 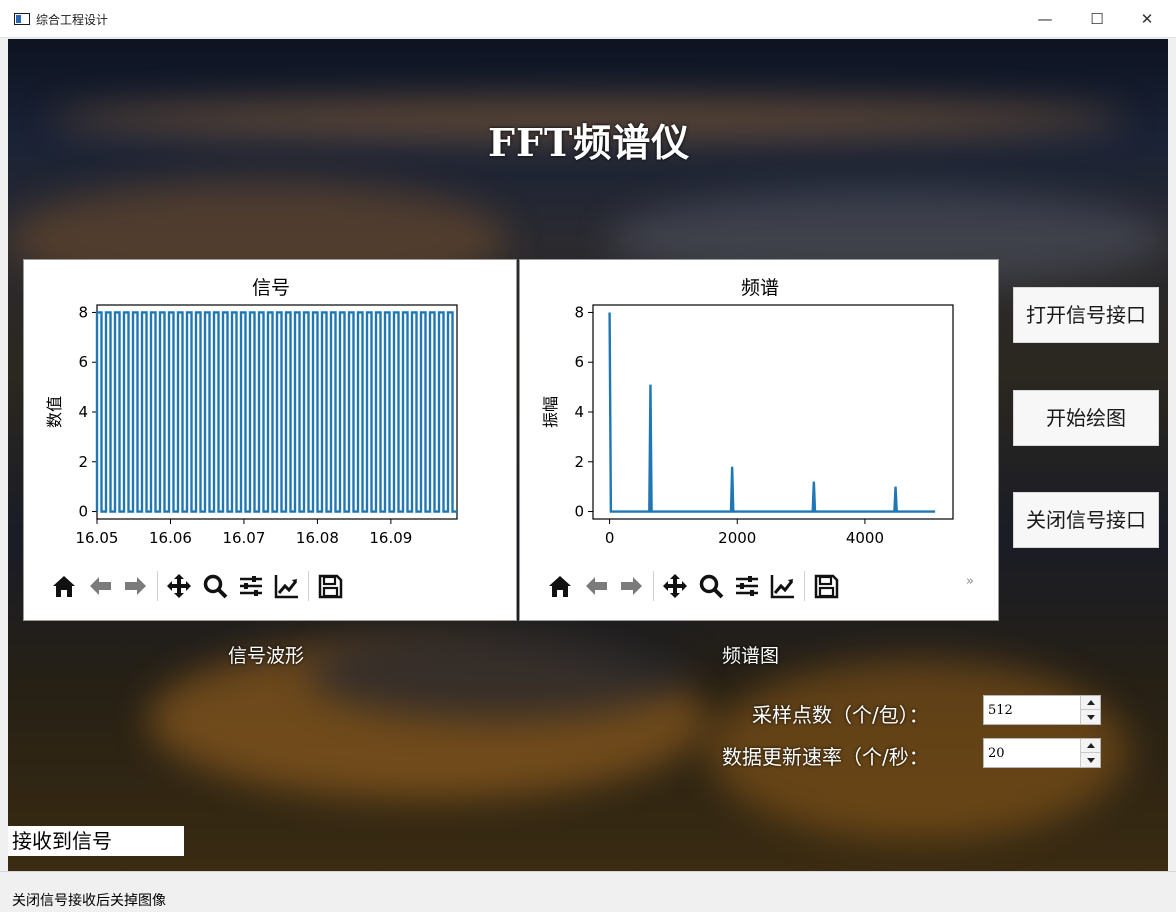 I want to click on spectrum-xtick-label: 4000, so click(x=865, y=538).